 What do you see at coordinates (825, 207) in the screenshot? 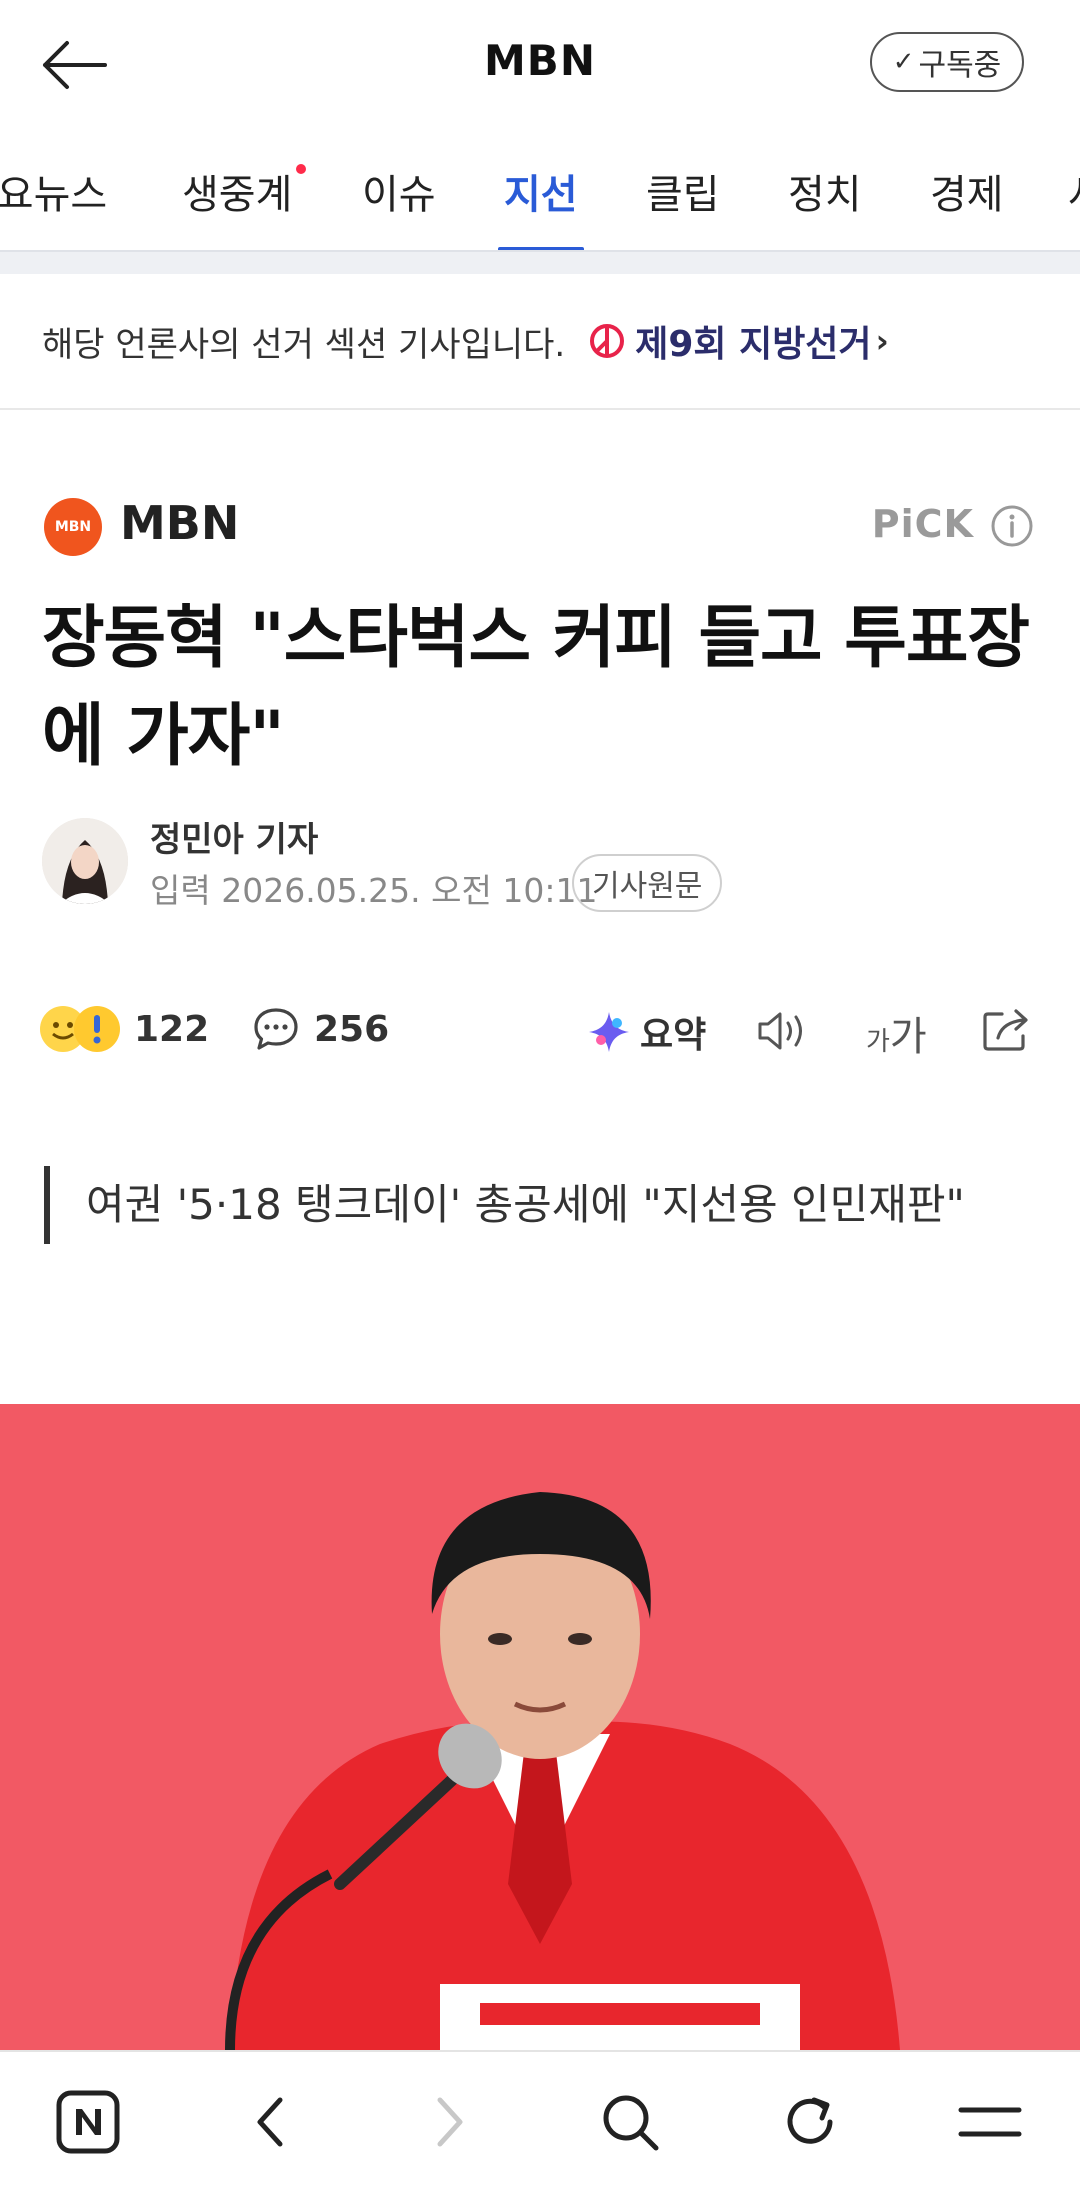
I see `tab-politics: 정치` at bounding box center [825, 207].